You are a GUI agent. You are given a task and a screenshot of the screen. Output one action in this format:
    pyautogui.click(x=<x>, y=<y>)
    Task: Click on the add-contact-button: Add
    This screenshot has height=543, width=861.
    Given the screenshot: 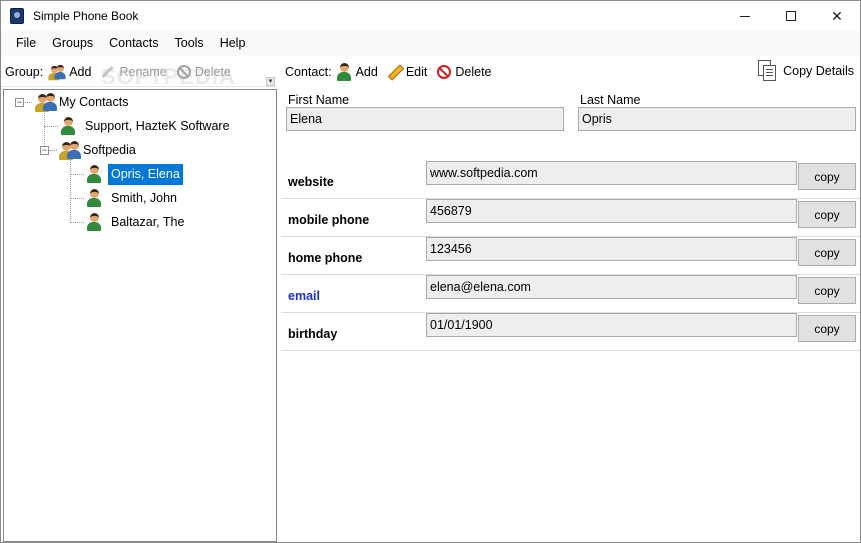 What is the action you would take?
    pyautogui.click(x=357, y=72)
    